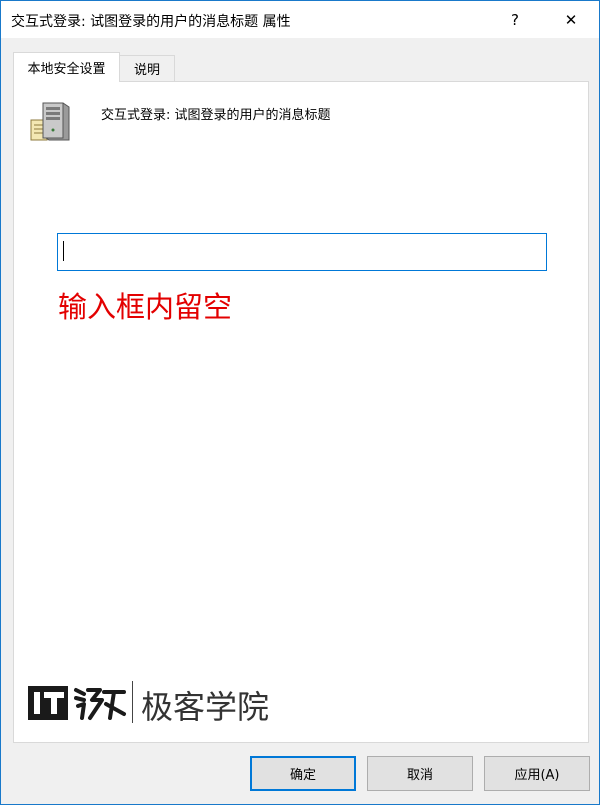 The height and width of the screenshot is (805, 600). What do you see at coordinates (216, 115) in the screenshot?
I see `policy-title: 交互式登录: 试图登录的用户的消息标题` at bounding box center [216, 115].